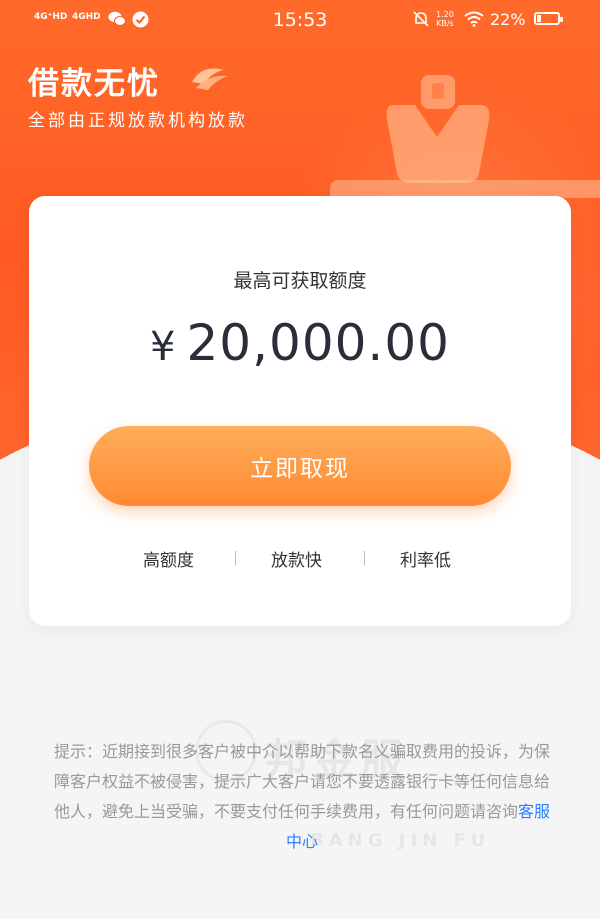 This screenshot has height=919, width=600. I want to click on withdraw-button: 立即取现, so click(300, 466).